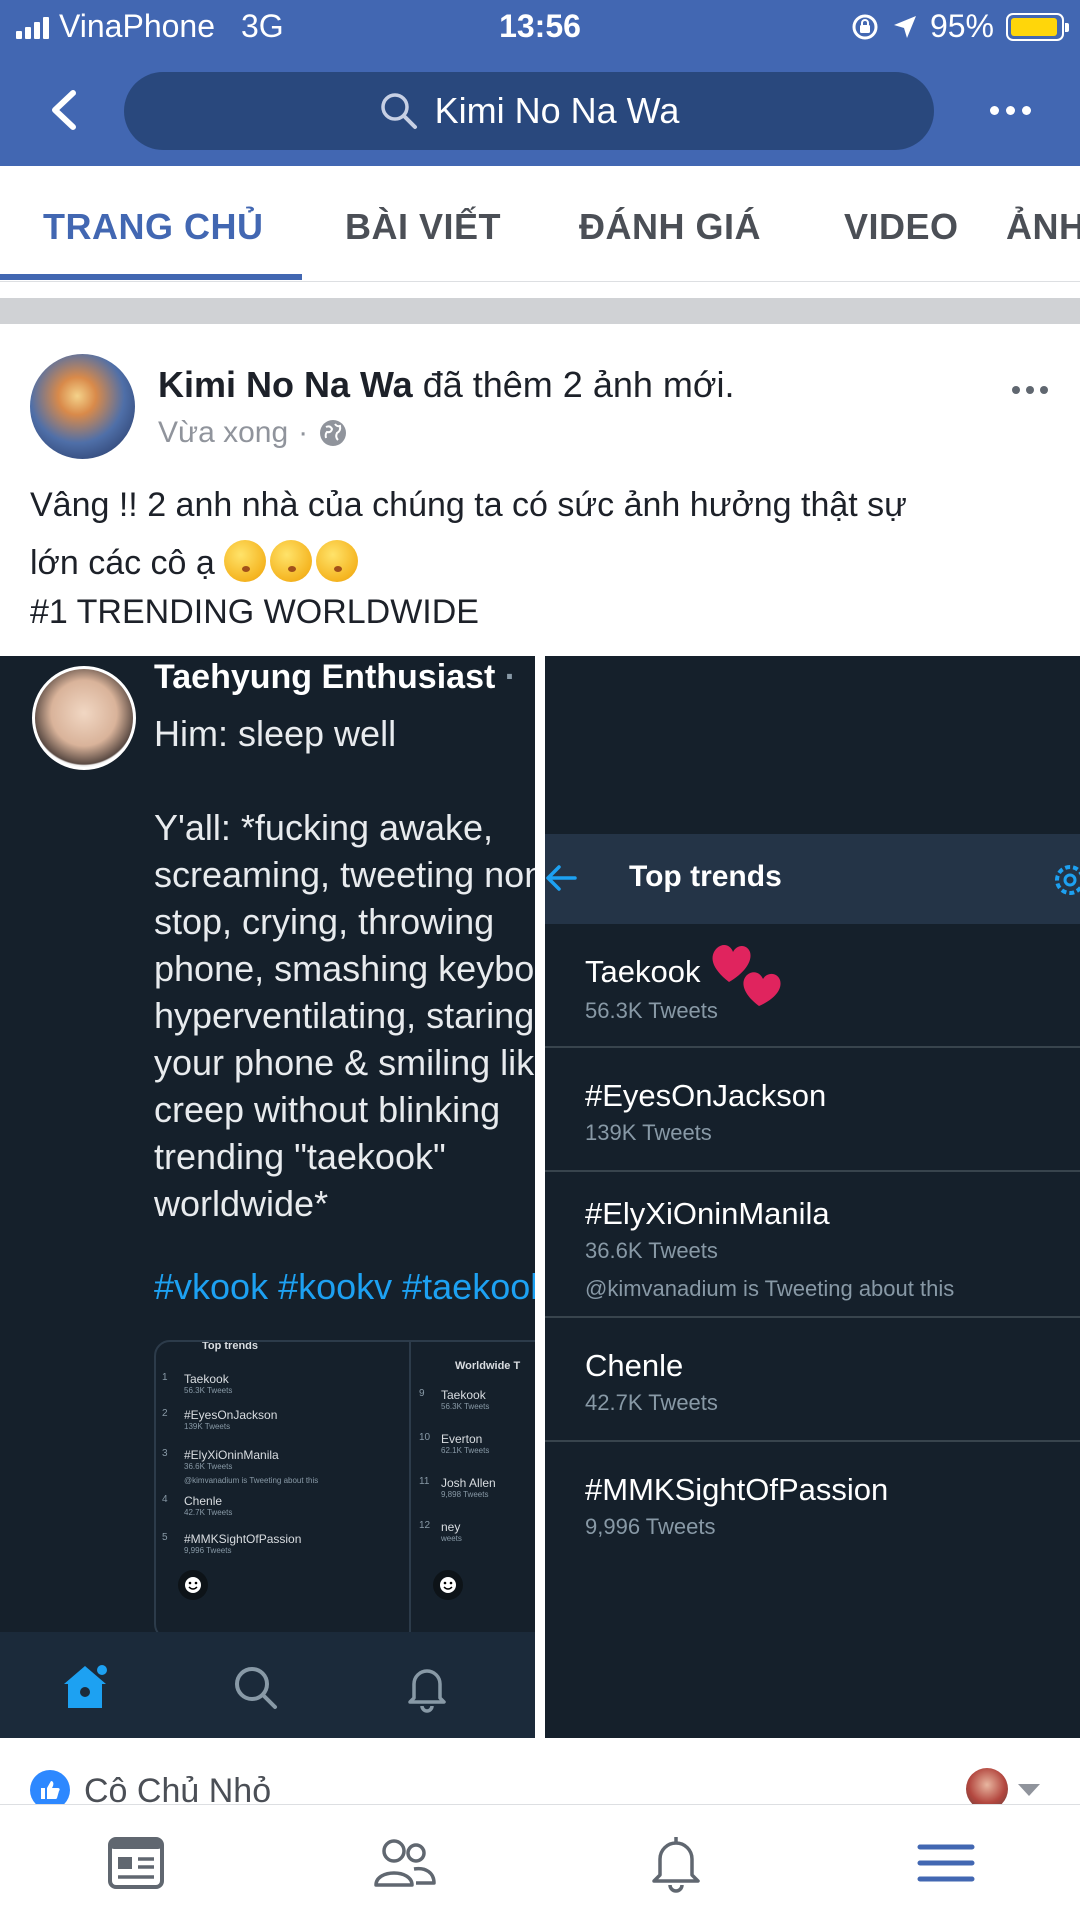  I want to click on embedded-trend-title: Everton, so click(462, 1439).